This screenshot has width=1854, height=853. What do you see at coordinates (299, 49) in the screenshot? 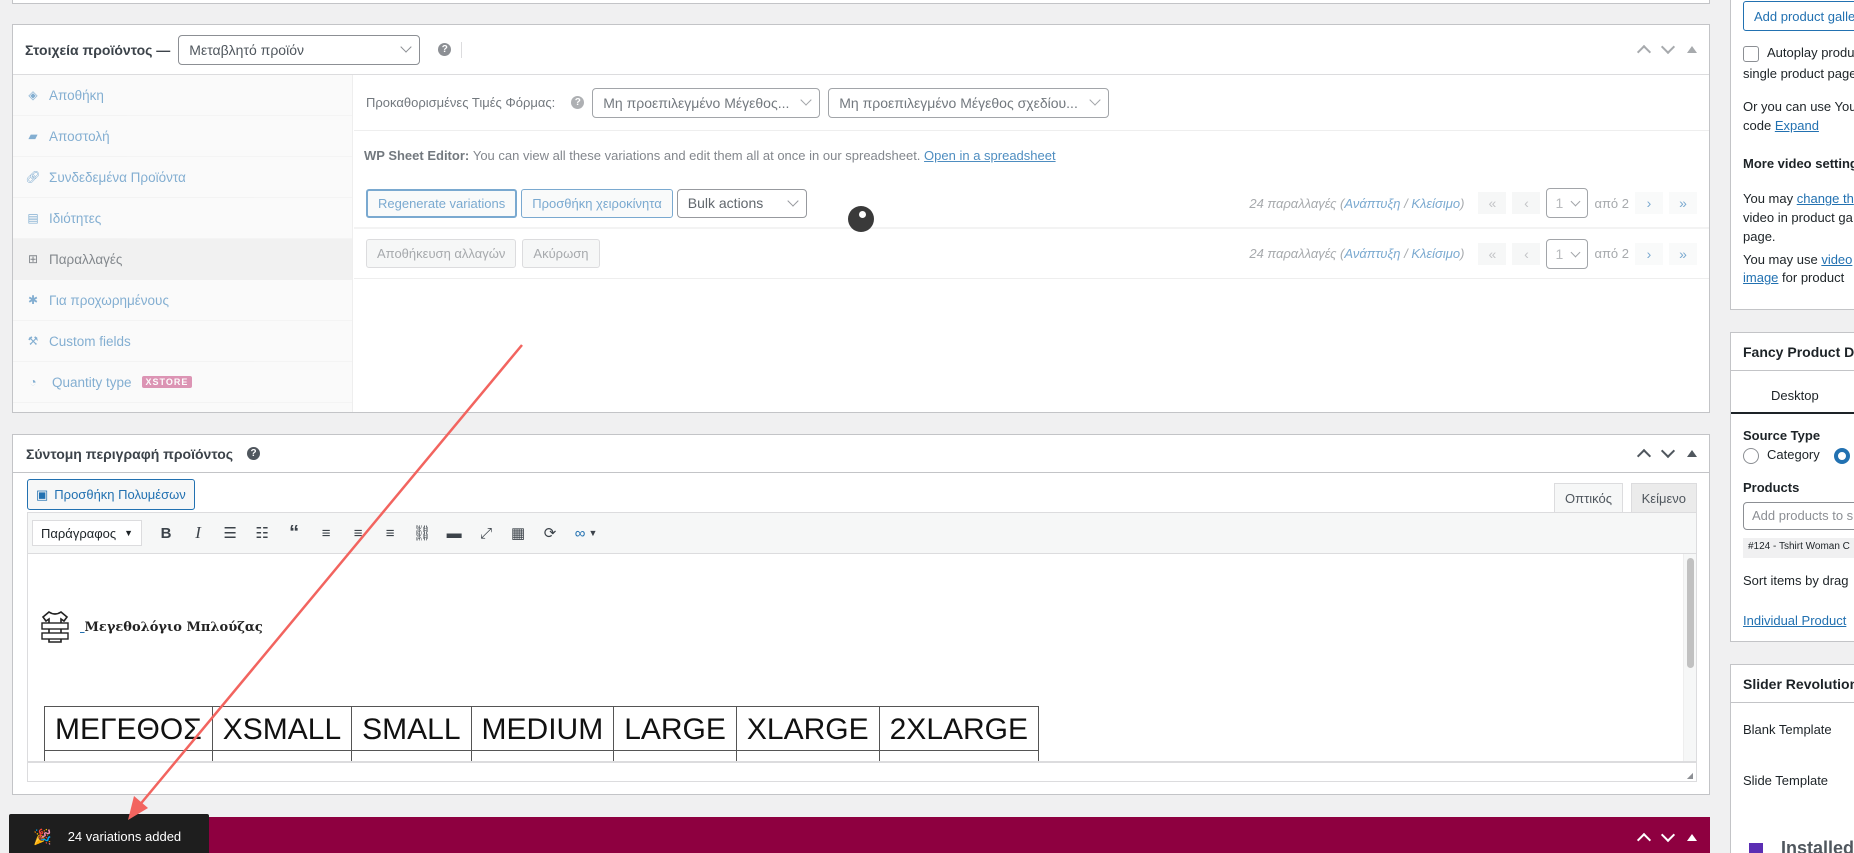
I see `product-type-select: Μεταβλητό προϊόν` at bounding box center [299, 49].